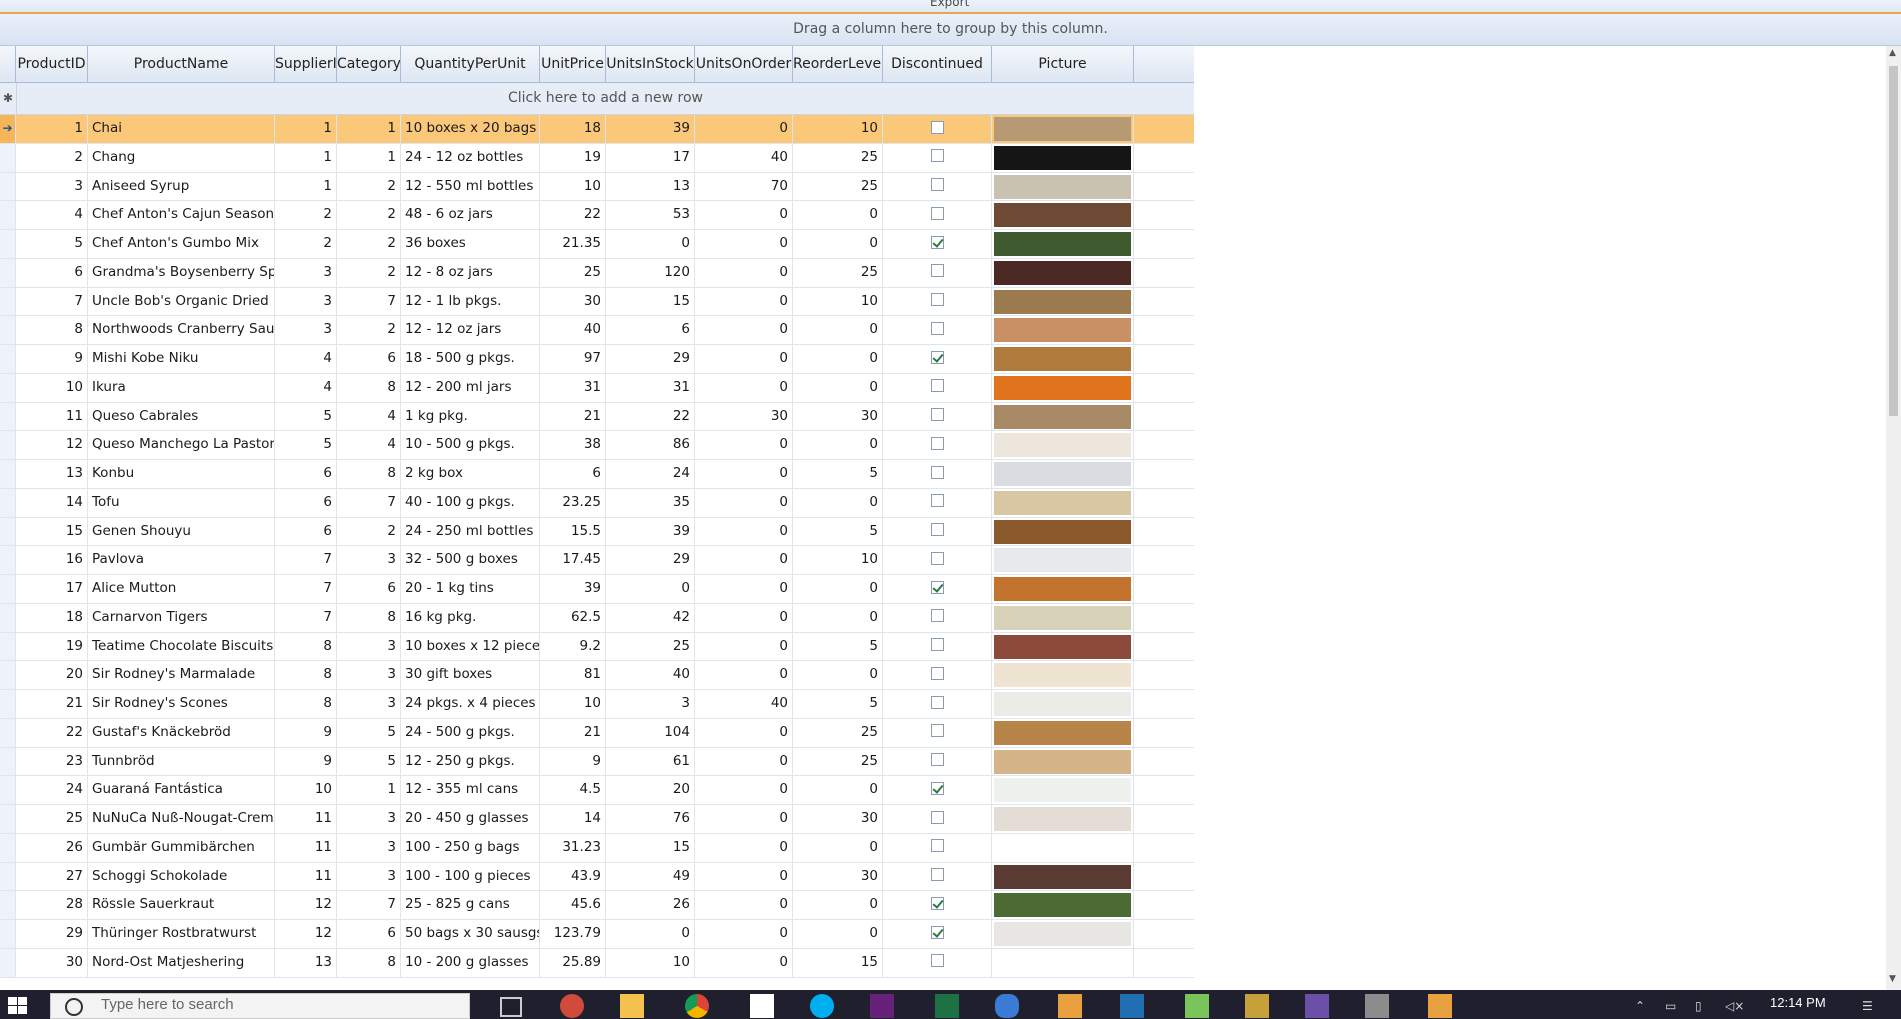 The width and height of the screenshot is (1901, 1019). Describe the element at coordinates (597, 129) in the screenshot. I see `table-row: ➔ 1 Chai 1 1 10 boxes x 20 bags 18 39 0 10` at that location.